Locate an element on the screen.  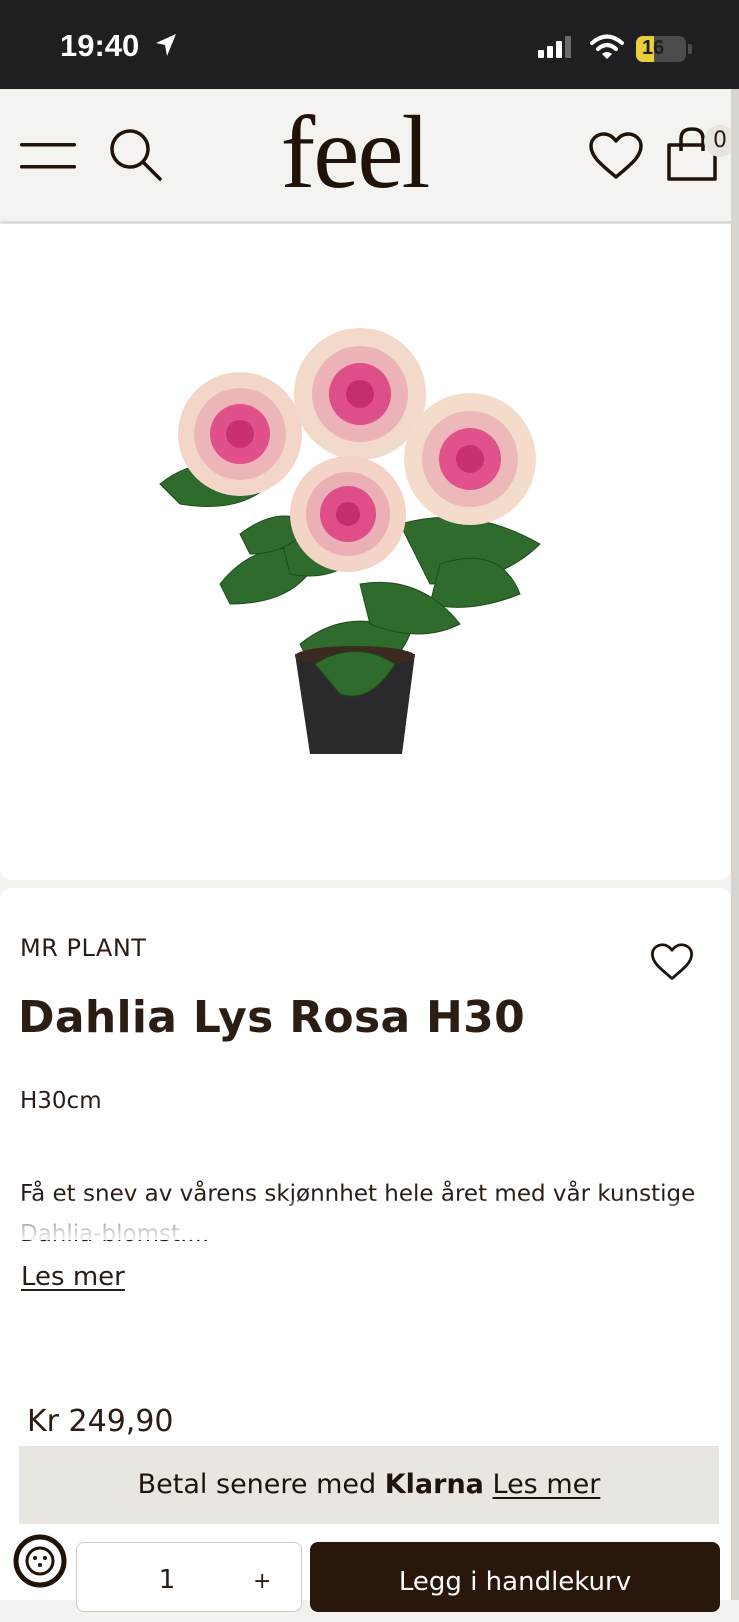
quantity-plus-button: + is located at coordinates (262, 1581).